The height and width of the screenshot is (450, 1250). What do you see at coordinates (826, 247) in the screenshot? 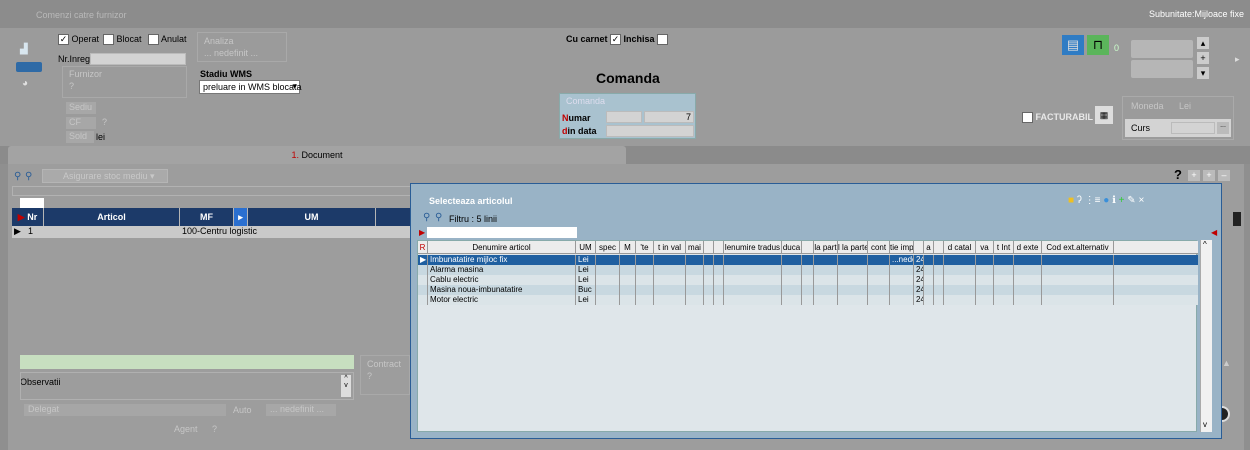
I see `grid-col-12: la part` at bounding box center [826, 247].